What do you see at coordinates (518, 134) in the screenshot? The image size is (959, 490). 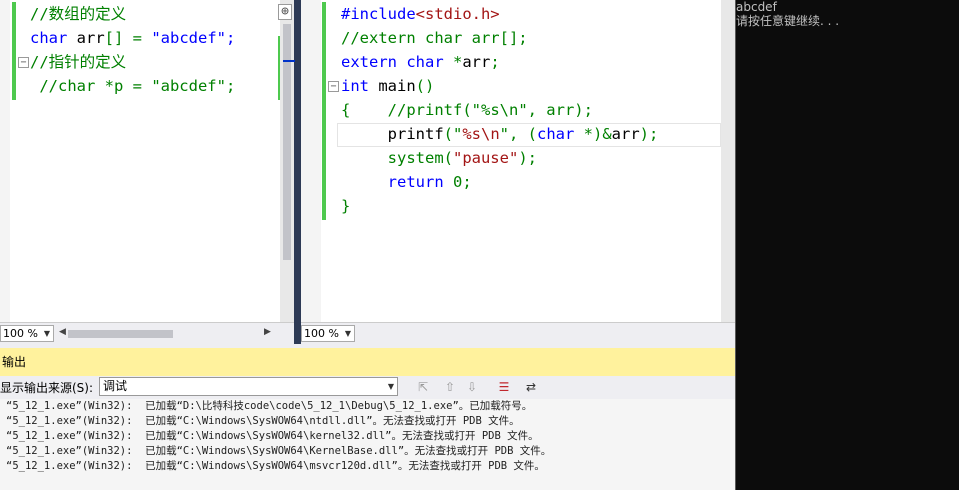 I see `code-token: ", (` at bounding box center [518, 134].